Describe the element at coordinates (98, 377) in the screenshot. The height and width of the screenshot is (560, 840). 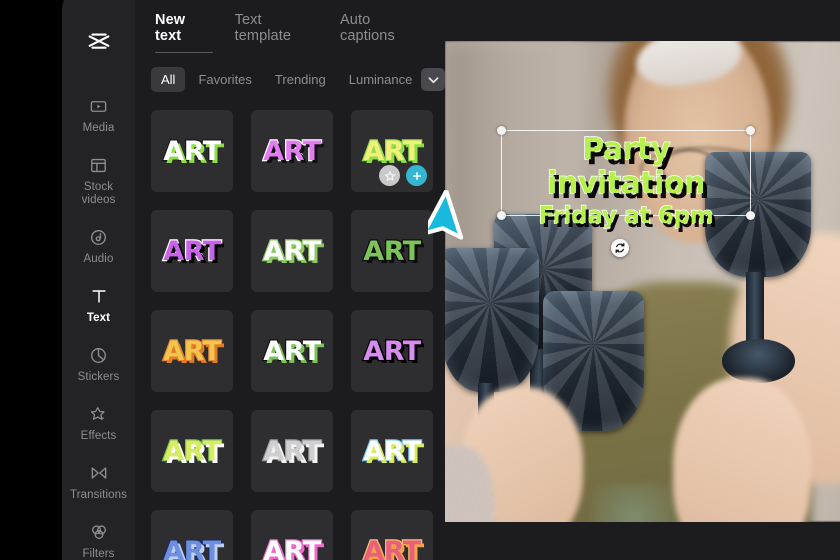
I see `sidebar-item-label: Stickers` at that location.